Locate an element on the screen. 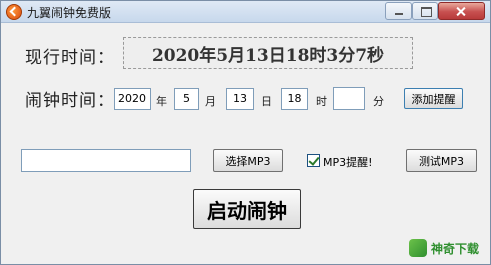 The image size is (491, 265). mp3-path-input is located at coordinates (106, 160).